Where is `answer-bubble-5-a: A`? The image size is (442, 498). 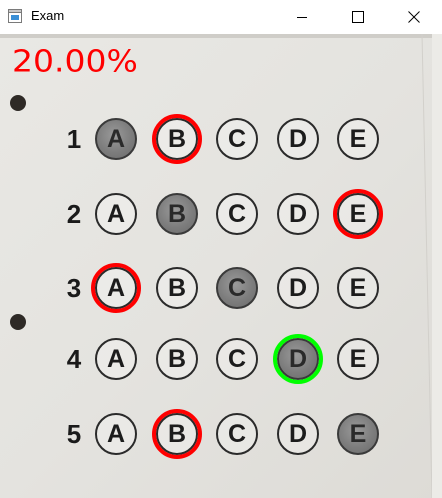
answer-bubble-5-a: A is located at coordinates (116, 434).